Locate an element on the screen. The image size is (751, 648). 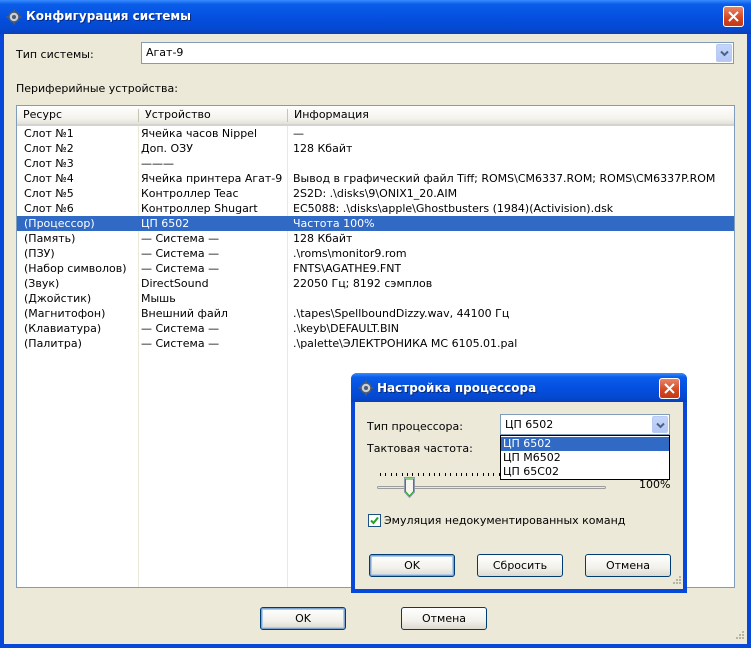
cpu-type-value: ЦП 6502 is located at coordinates (529, 424).